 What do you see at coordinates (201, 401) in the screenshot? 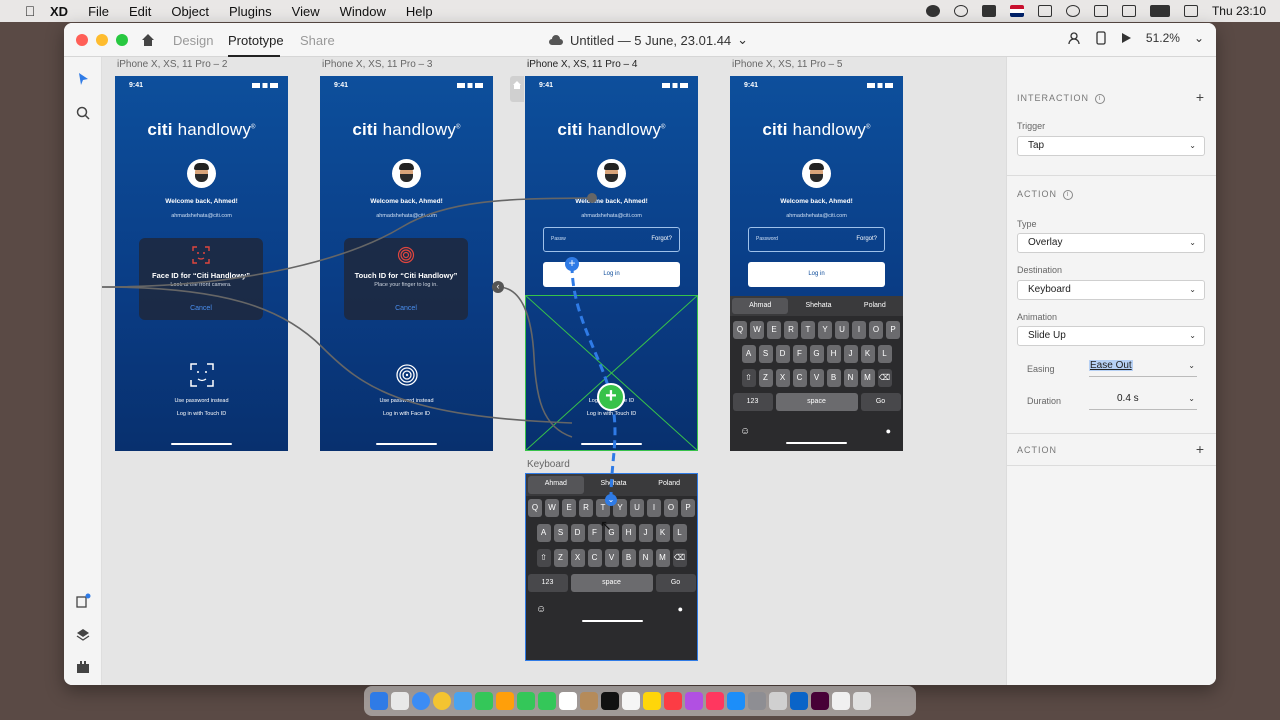
I see `use-password-link: Use password instead` at bounding box center [201, 401].